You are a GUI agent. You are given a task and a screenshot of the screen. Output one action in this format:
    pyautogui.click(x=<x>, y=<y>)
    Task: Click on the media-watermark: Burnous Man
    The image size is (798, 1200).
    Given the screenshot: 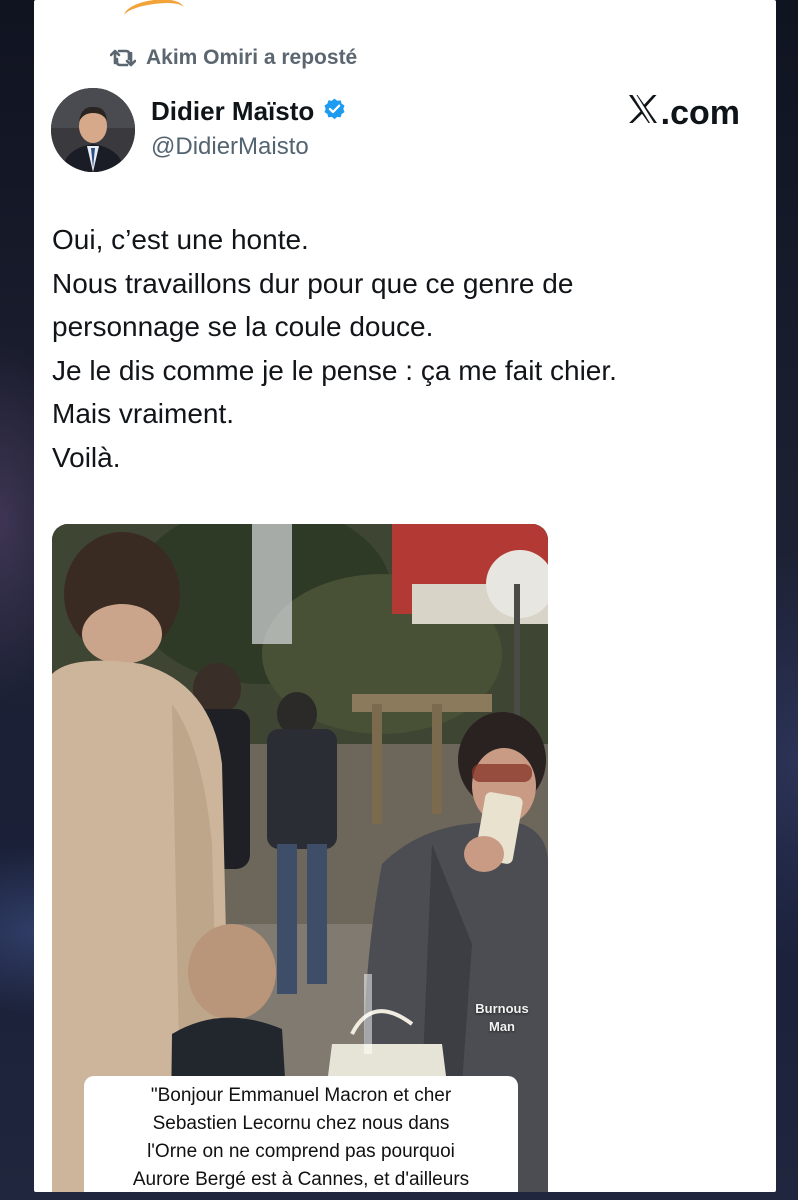 What is the action you would take?
    pyautogui.click(x=502, y=1017)
    